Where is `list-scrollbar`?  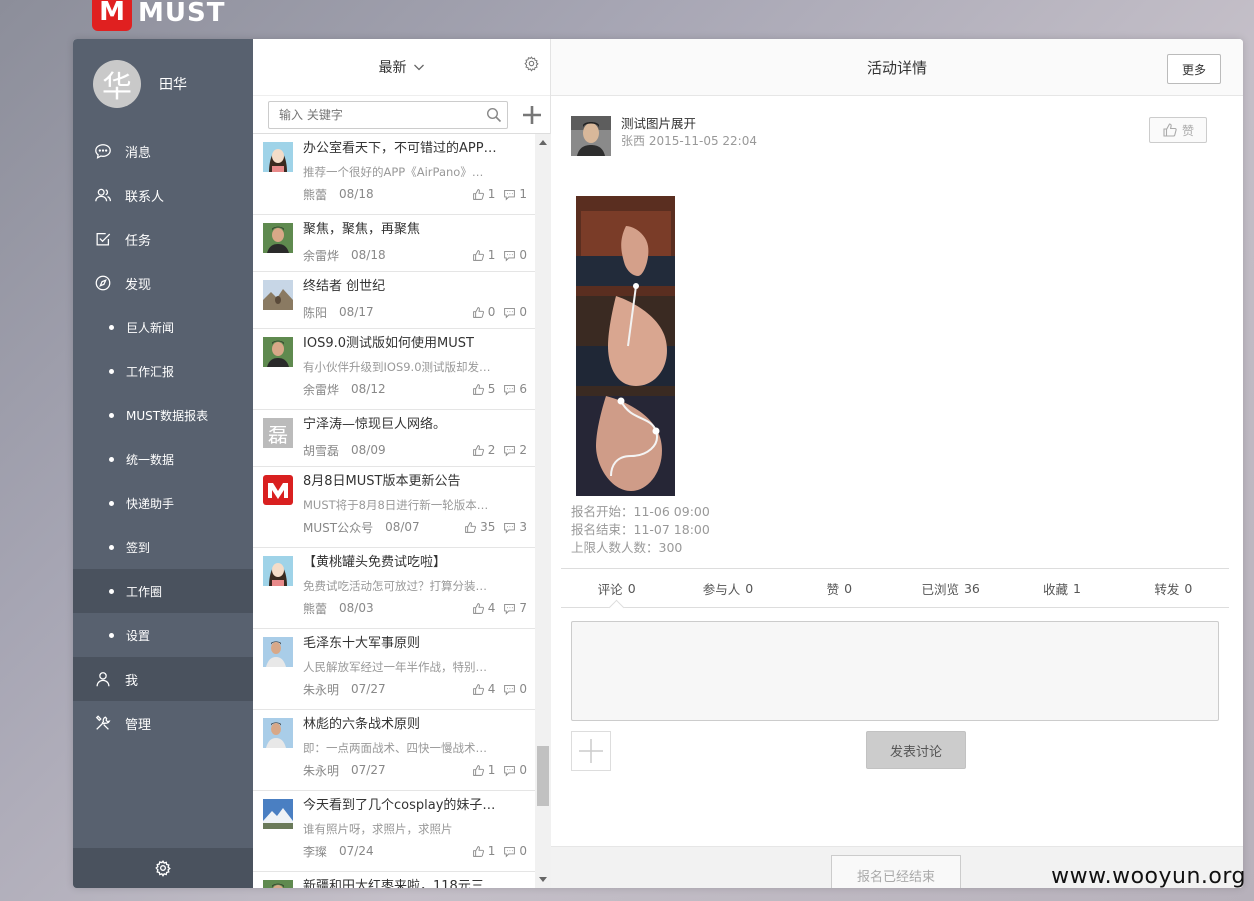 list-scrollbar is located at coordinates (543, 511).